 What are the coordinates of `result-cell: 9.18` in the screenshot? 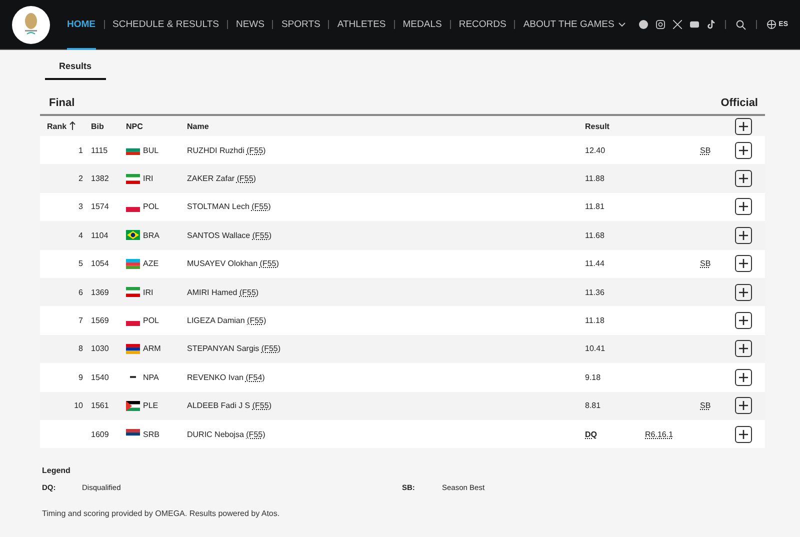 It's located at (593, 377).